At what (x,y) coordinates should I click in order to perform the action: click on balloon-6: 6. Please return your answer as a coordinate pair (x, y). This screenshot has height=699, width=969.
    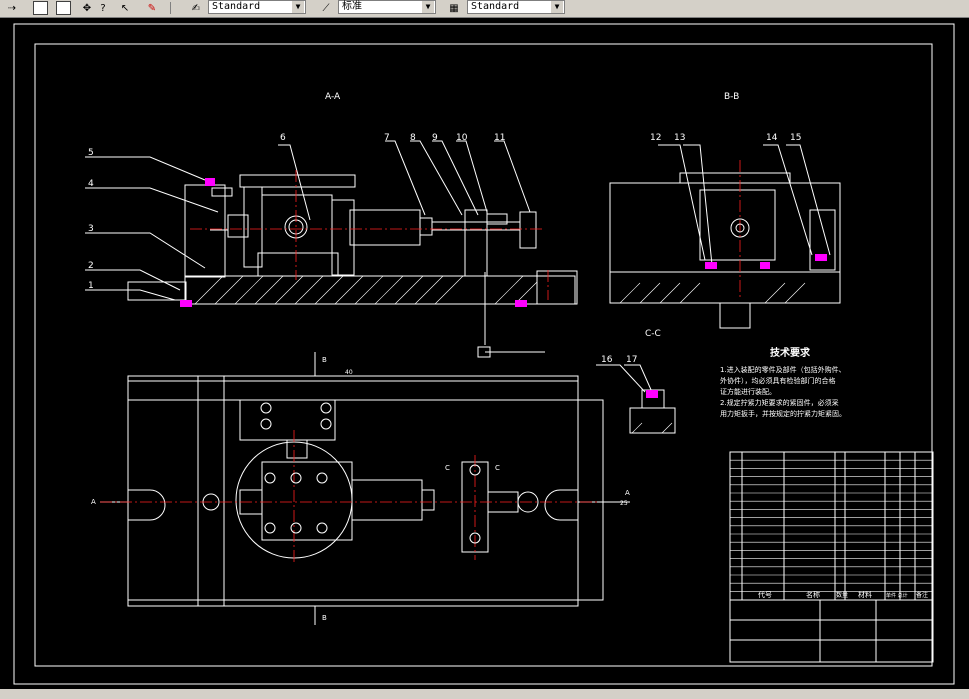
    Looking at the image, I should click on (283, 138).